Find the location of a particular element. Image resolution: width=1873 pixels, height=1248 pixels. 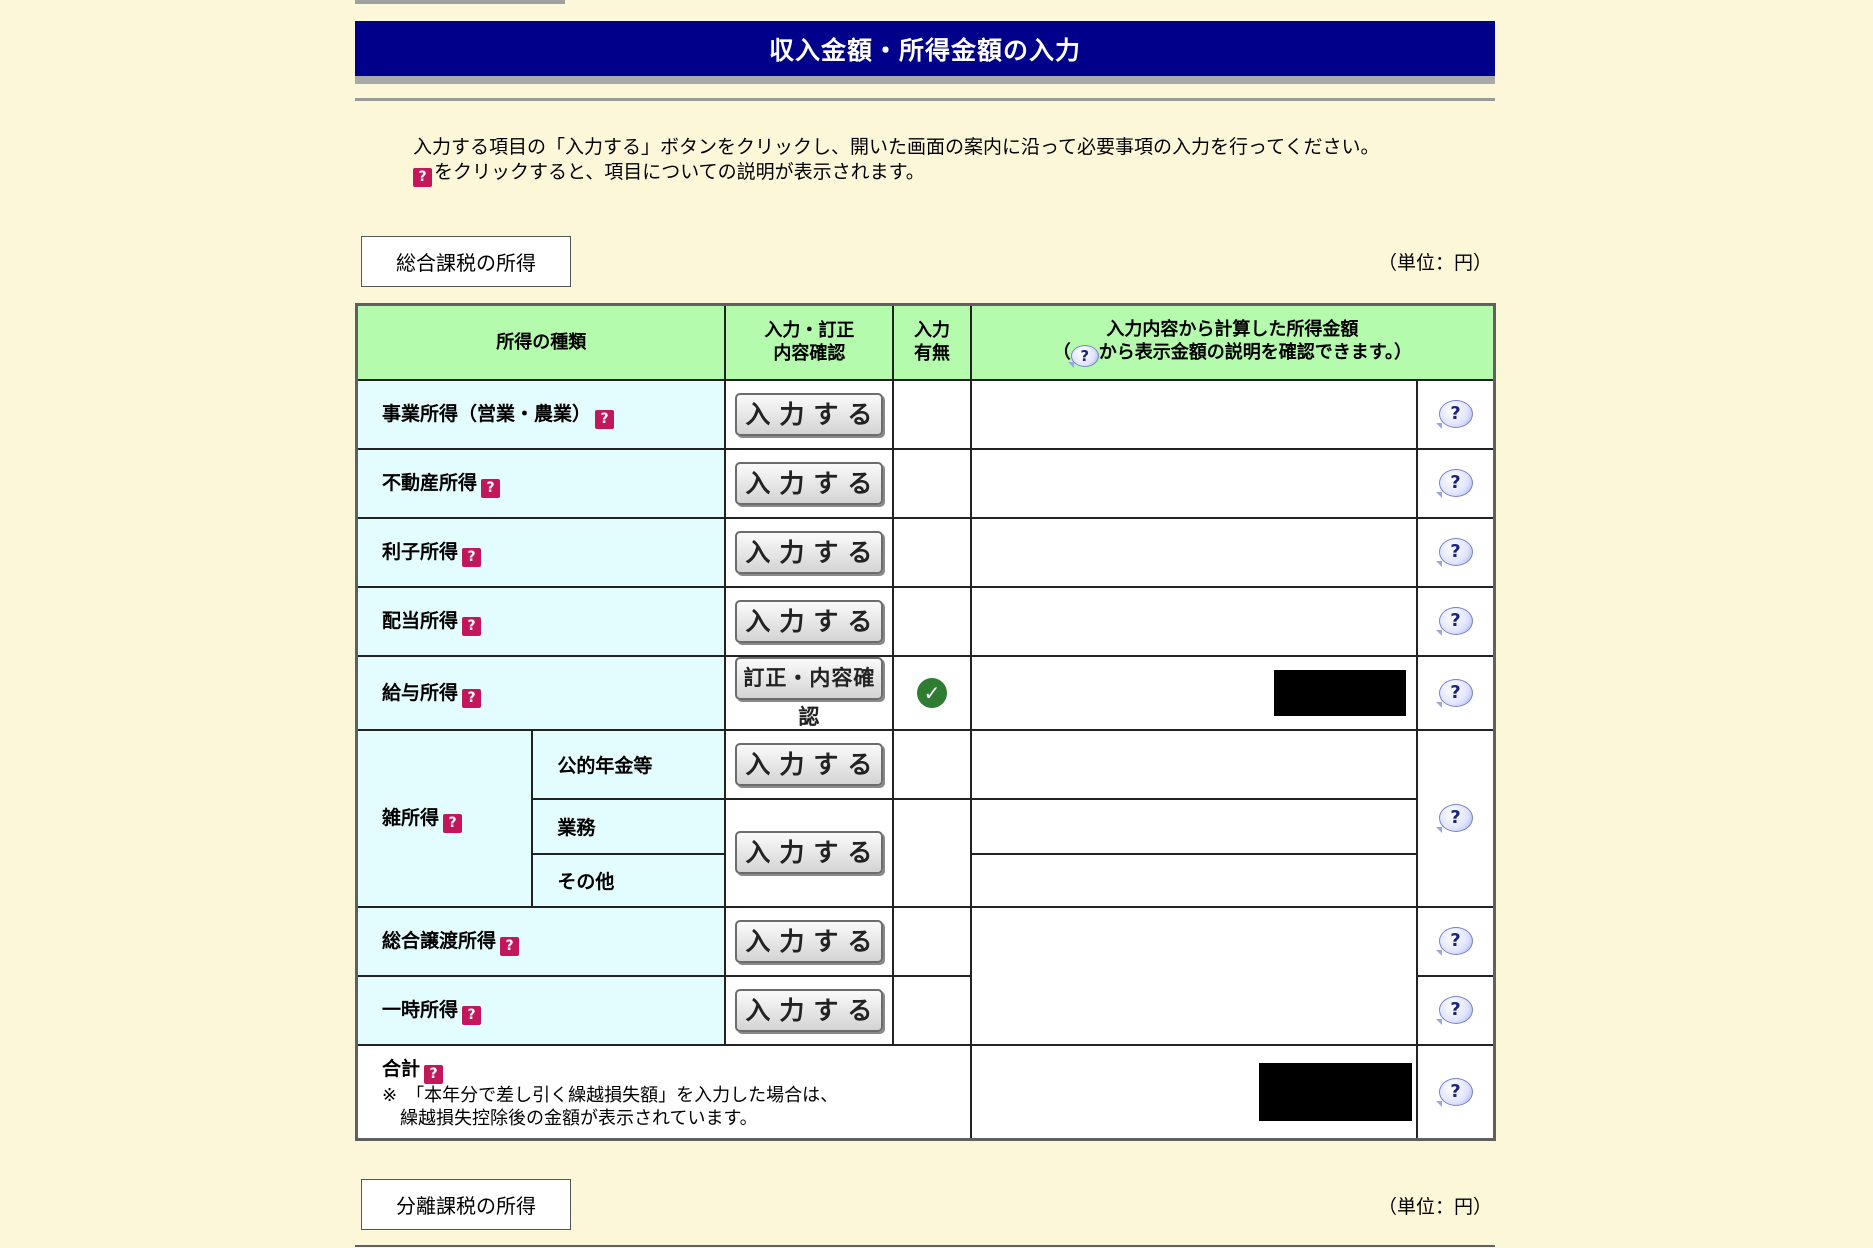

row-label-kyuyo: 給与所得? is located at coordinates (541, 692).